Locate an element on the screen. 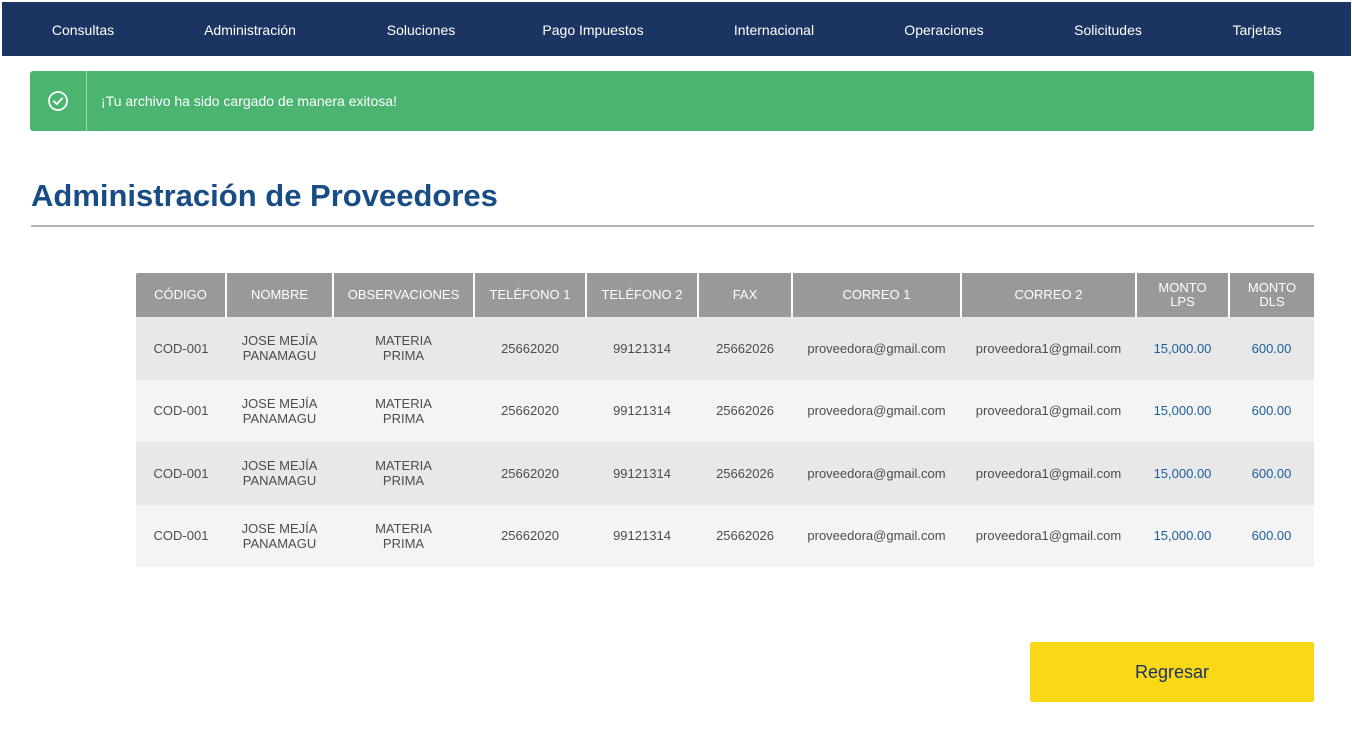 This screenshot has width=1352, height=729. nav-item-internacional: Internacional is located at coordinates (774, 29).